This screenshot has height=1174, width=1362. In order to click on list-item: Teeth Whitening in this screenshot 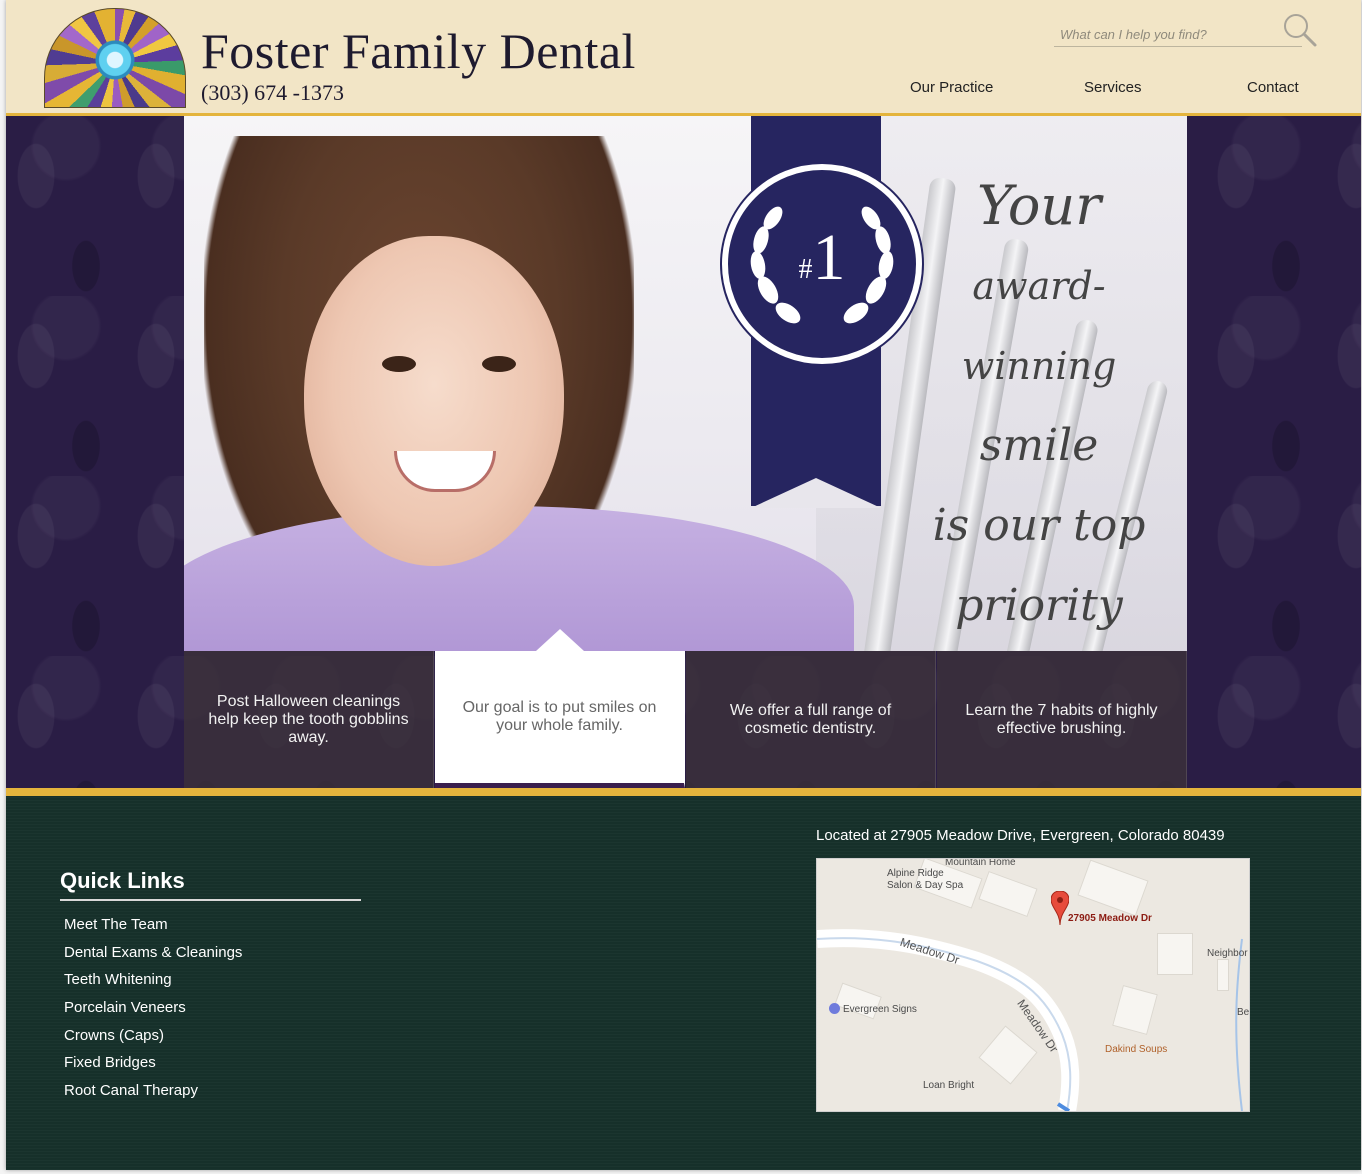, I will do `click(153, 985)`.